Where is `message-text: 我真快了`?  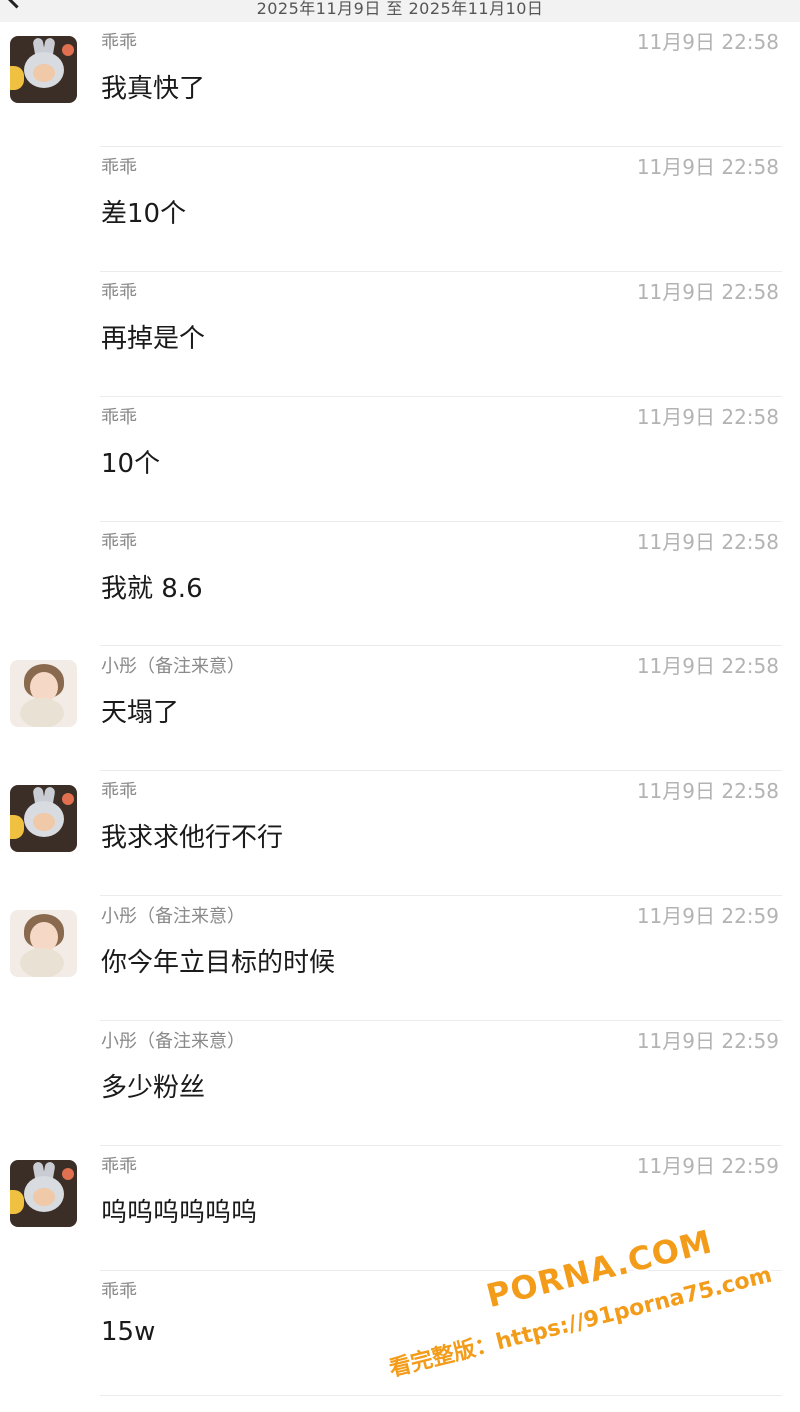
message-text: 我真快了 is located at coordinates (153, 89).